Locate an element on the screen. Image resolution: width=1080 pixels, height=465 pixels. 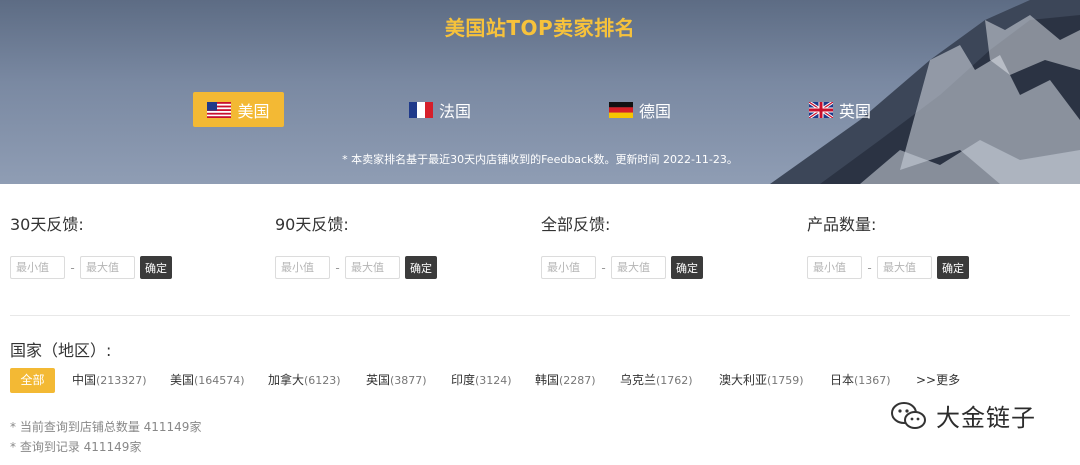
country-label: 国家（地区）: is located at coordinates (61, 350).